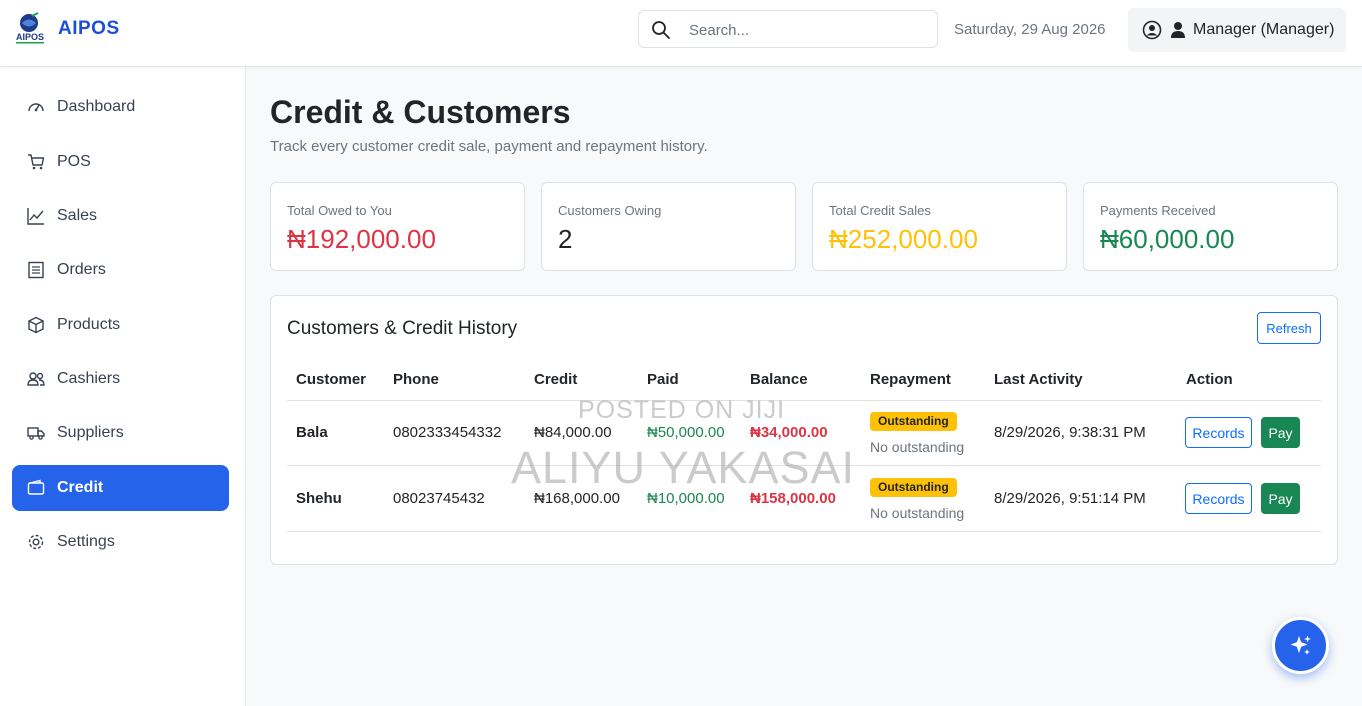  Describe the element at coordinates (319, 498) in the screenshot. I see `cell-customer: Shehu` at that location.